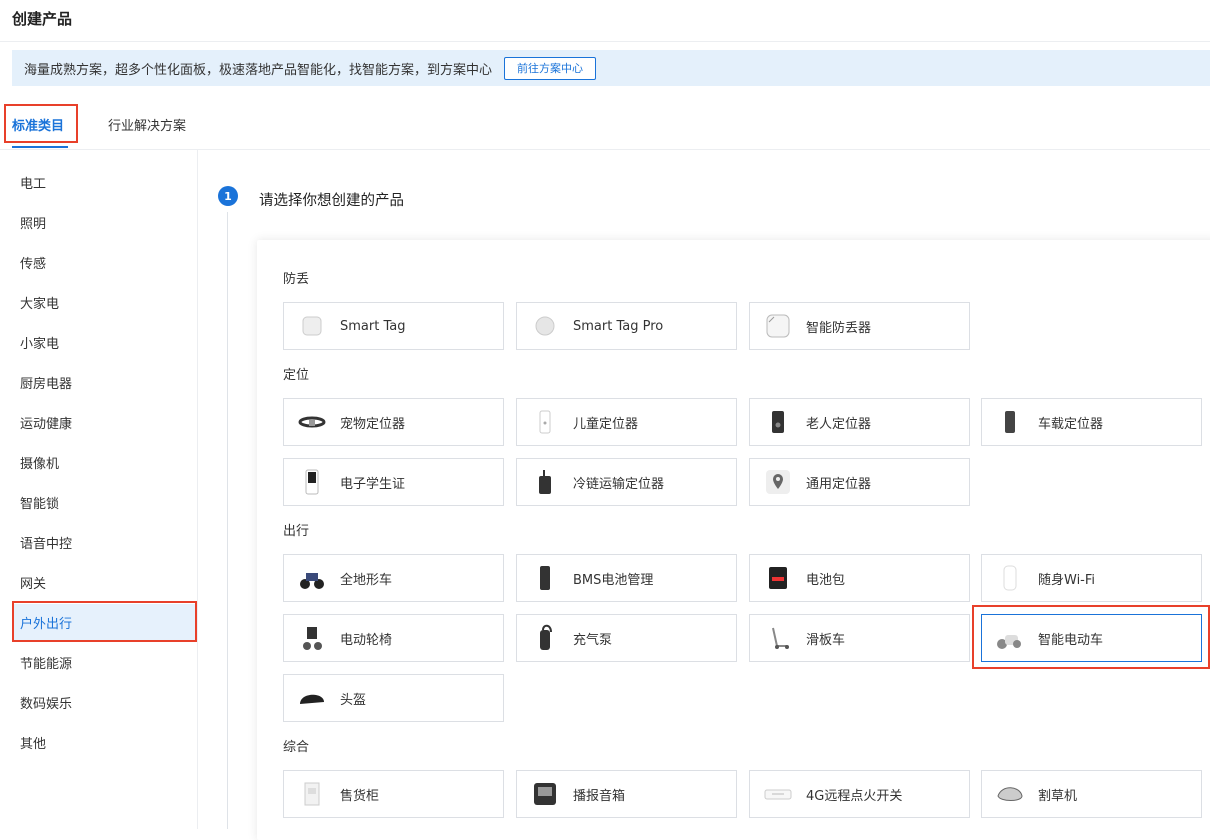 Image resolution: width=1210 pixels, height=840 pixels. I want to click on section-title: 出行, so click(296, 531).